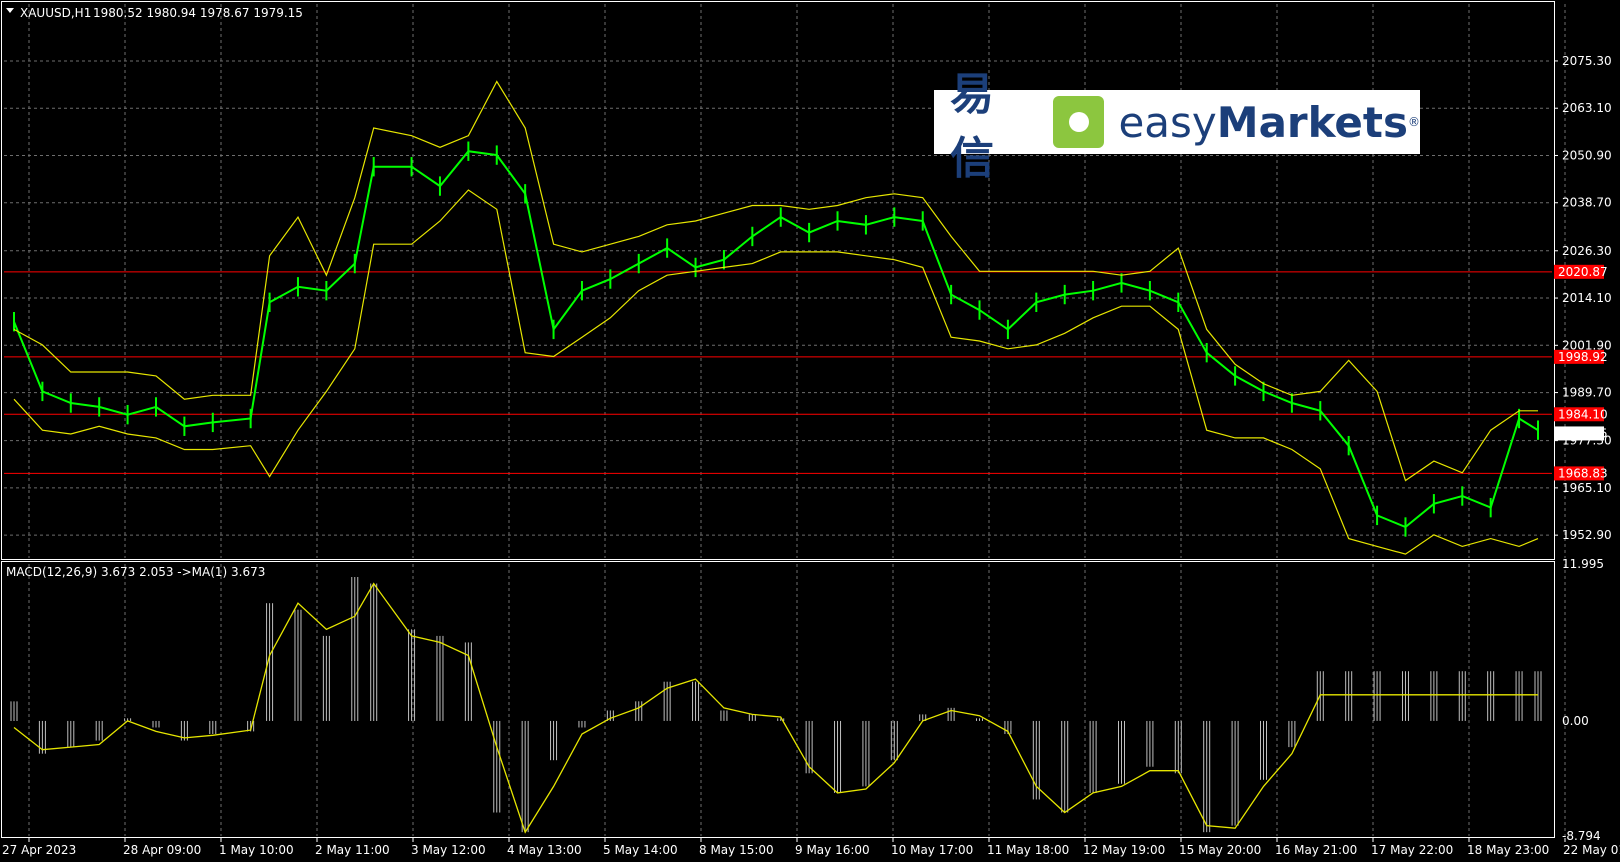  I want to click on time-tick-label: 18 May 23:00, so click(1508, 850).